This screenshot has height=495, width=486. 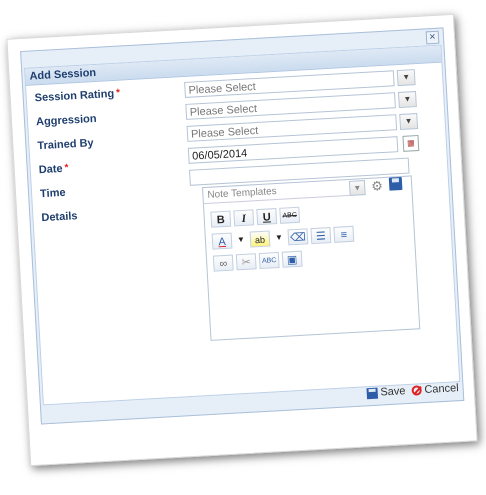 I want to click on session-rating-label: Session Rating*, so click(x=77, y=96).